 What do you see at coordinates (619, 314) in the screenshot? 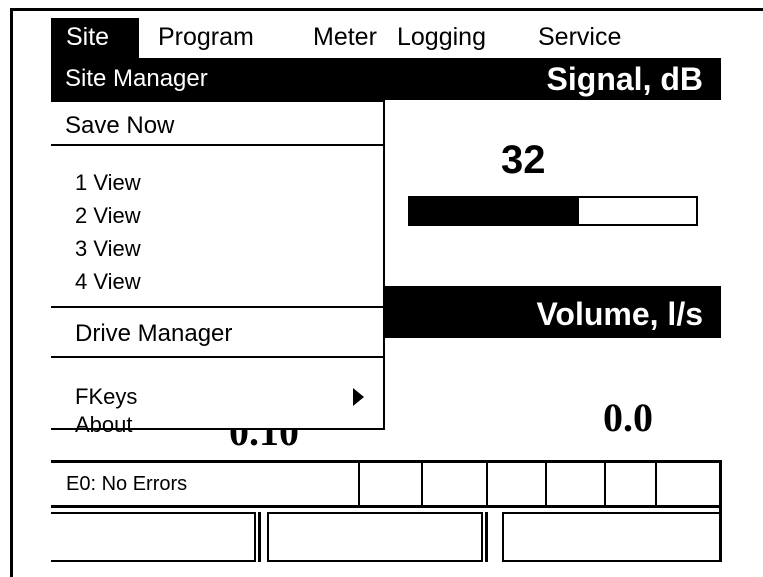
I see `volume-title: Volume, l/s` at bounding box center [619, 314].